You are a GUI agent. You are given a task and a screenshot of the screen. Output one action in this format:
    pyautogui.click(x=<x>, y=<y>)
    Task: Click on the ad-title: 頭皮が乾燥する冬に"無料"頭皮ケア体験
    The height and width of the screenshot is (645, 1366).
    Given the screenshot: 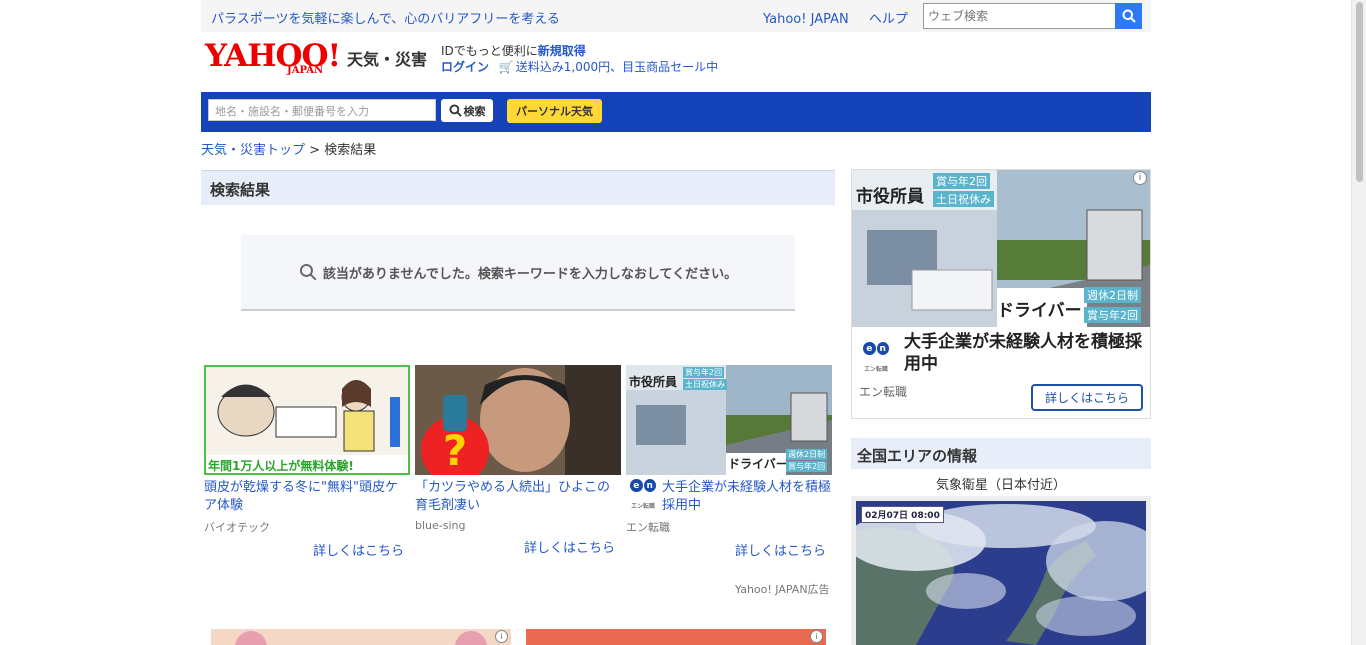 What is the action you would take?
    pyautogui.click(x=307, y=497)
    